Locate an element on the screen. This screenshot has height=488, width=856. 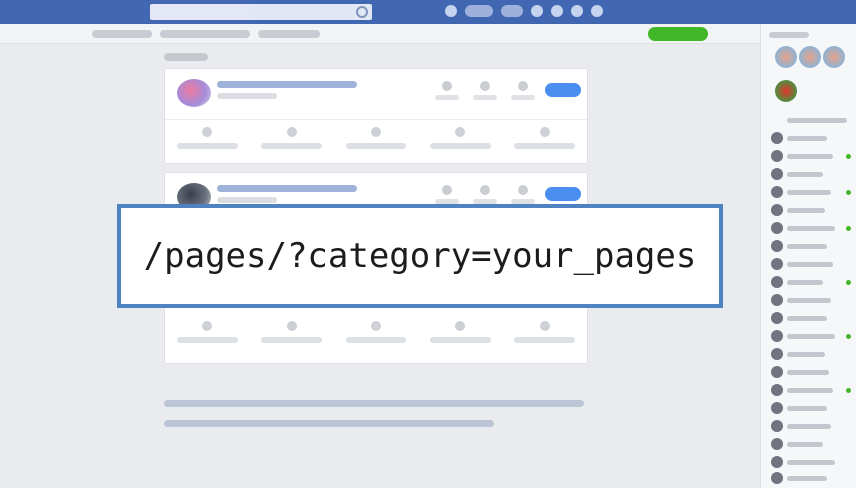
divider is located at coordinates (376, 119).